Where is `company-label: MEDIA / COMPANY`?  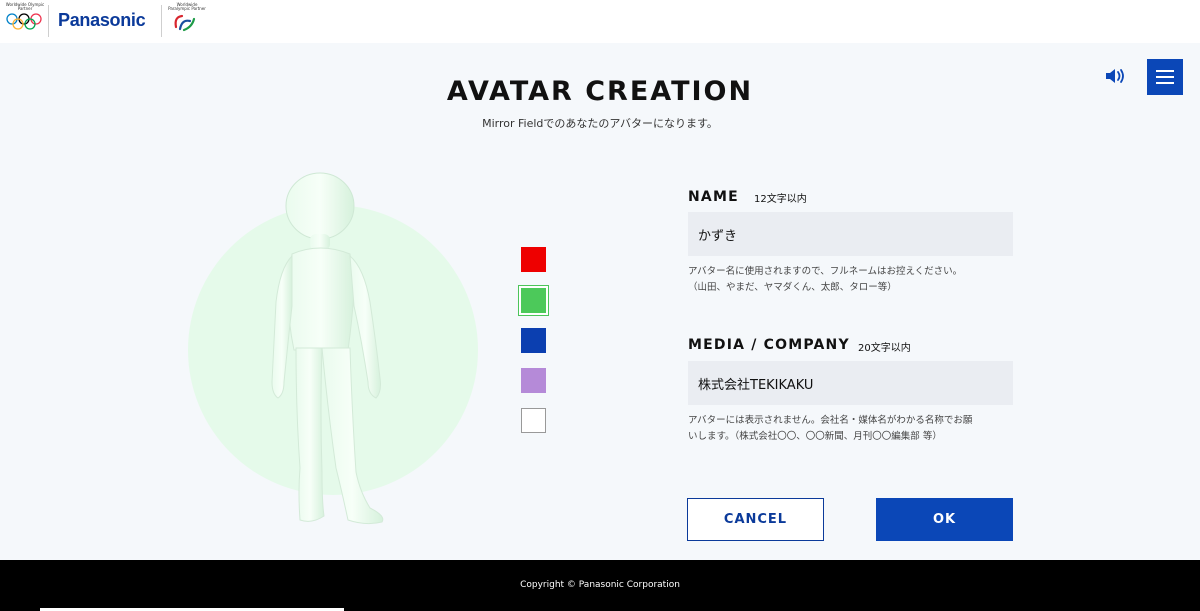 company-label: MEDIA / COMPANY is located at coordinates (769, 345).